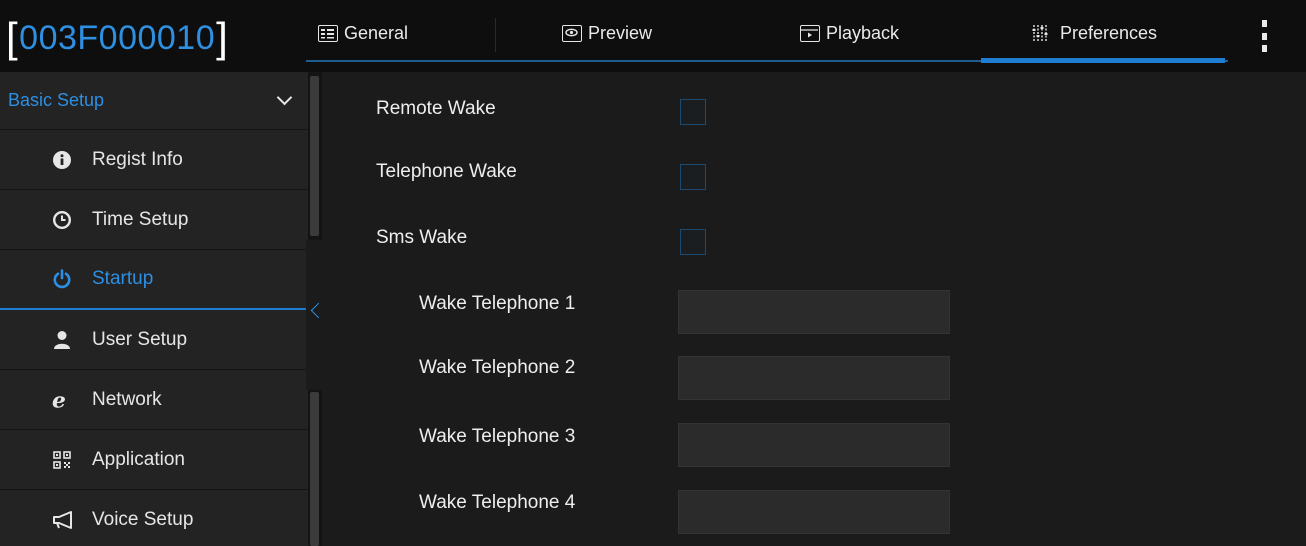  Describe the element at coordinates (143, 519) in the screenshot. I see `sidebar-item-label: Voice Setup` at that location.